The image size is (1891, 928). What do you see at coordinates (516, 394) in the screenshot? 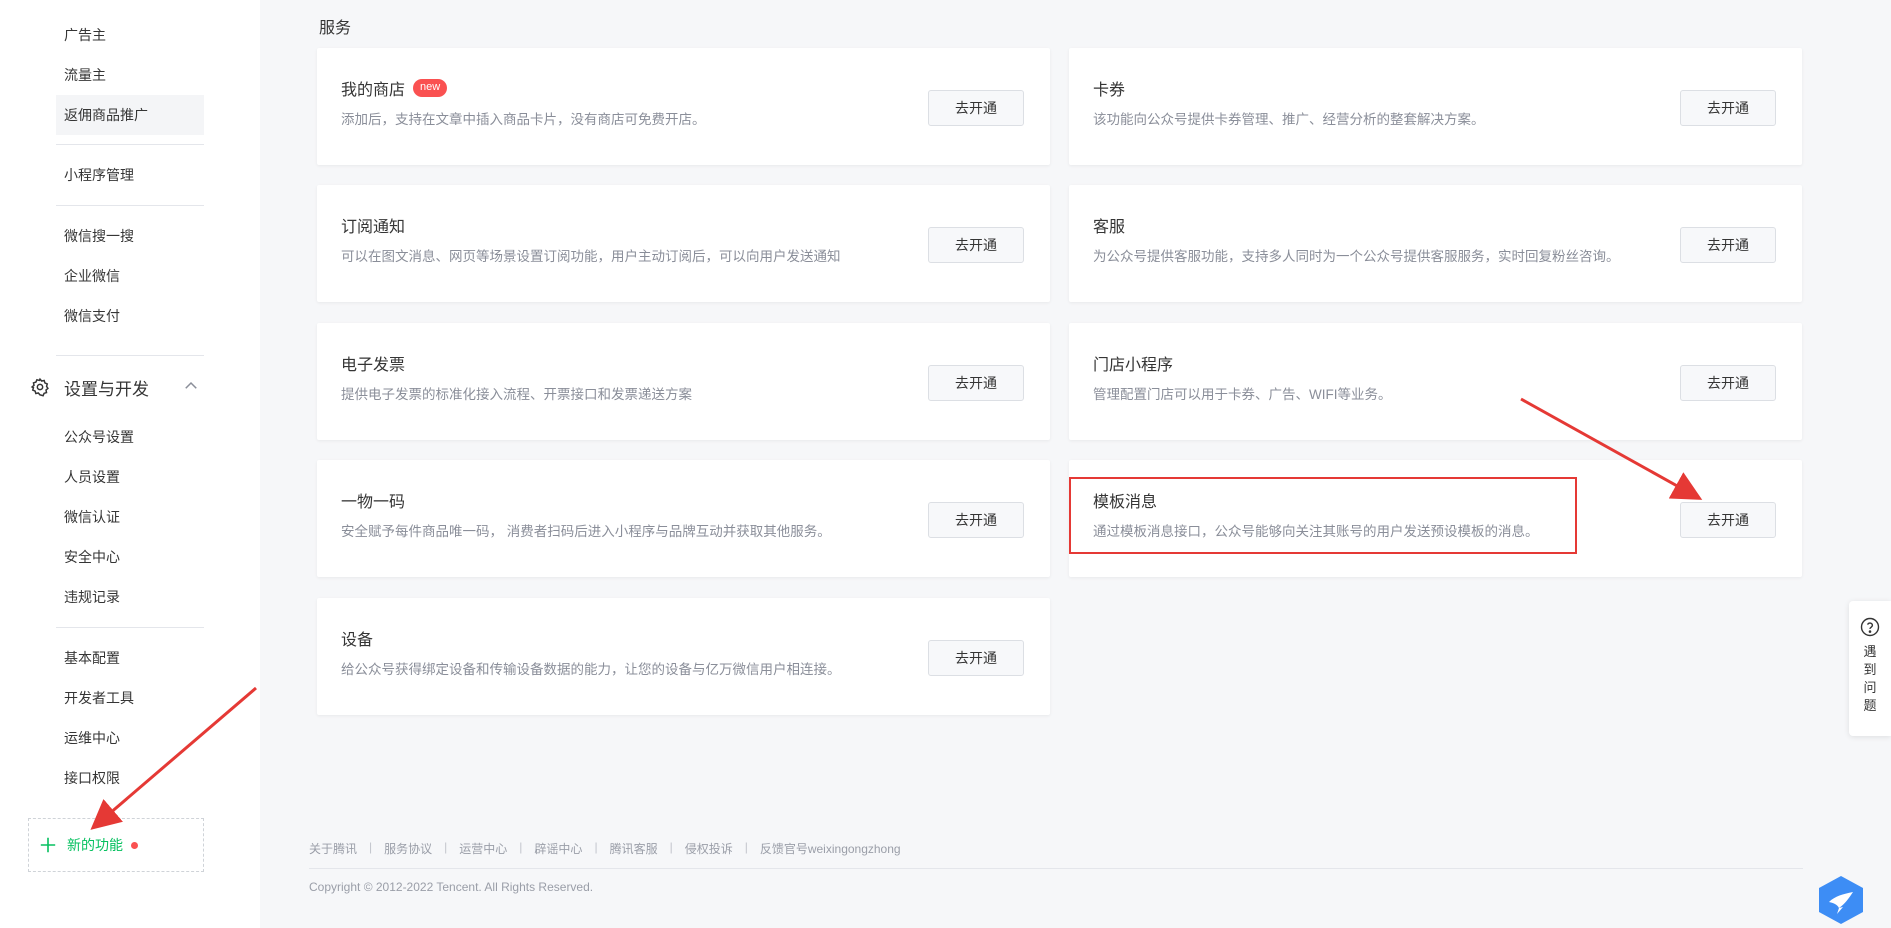
I see `card-description: 提供电子发票的标准化接入流程、开票接口和发票递送方案` at bounding box center [516, 394].